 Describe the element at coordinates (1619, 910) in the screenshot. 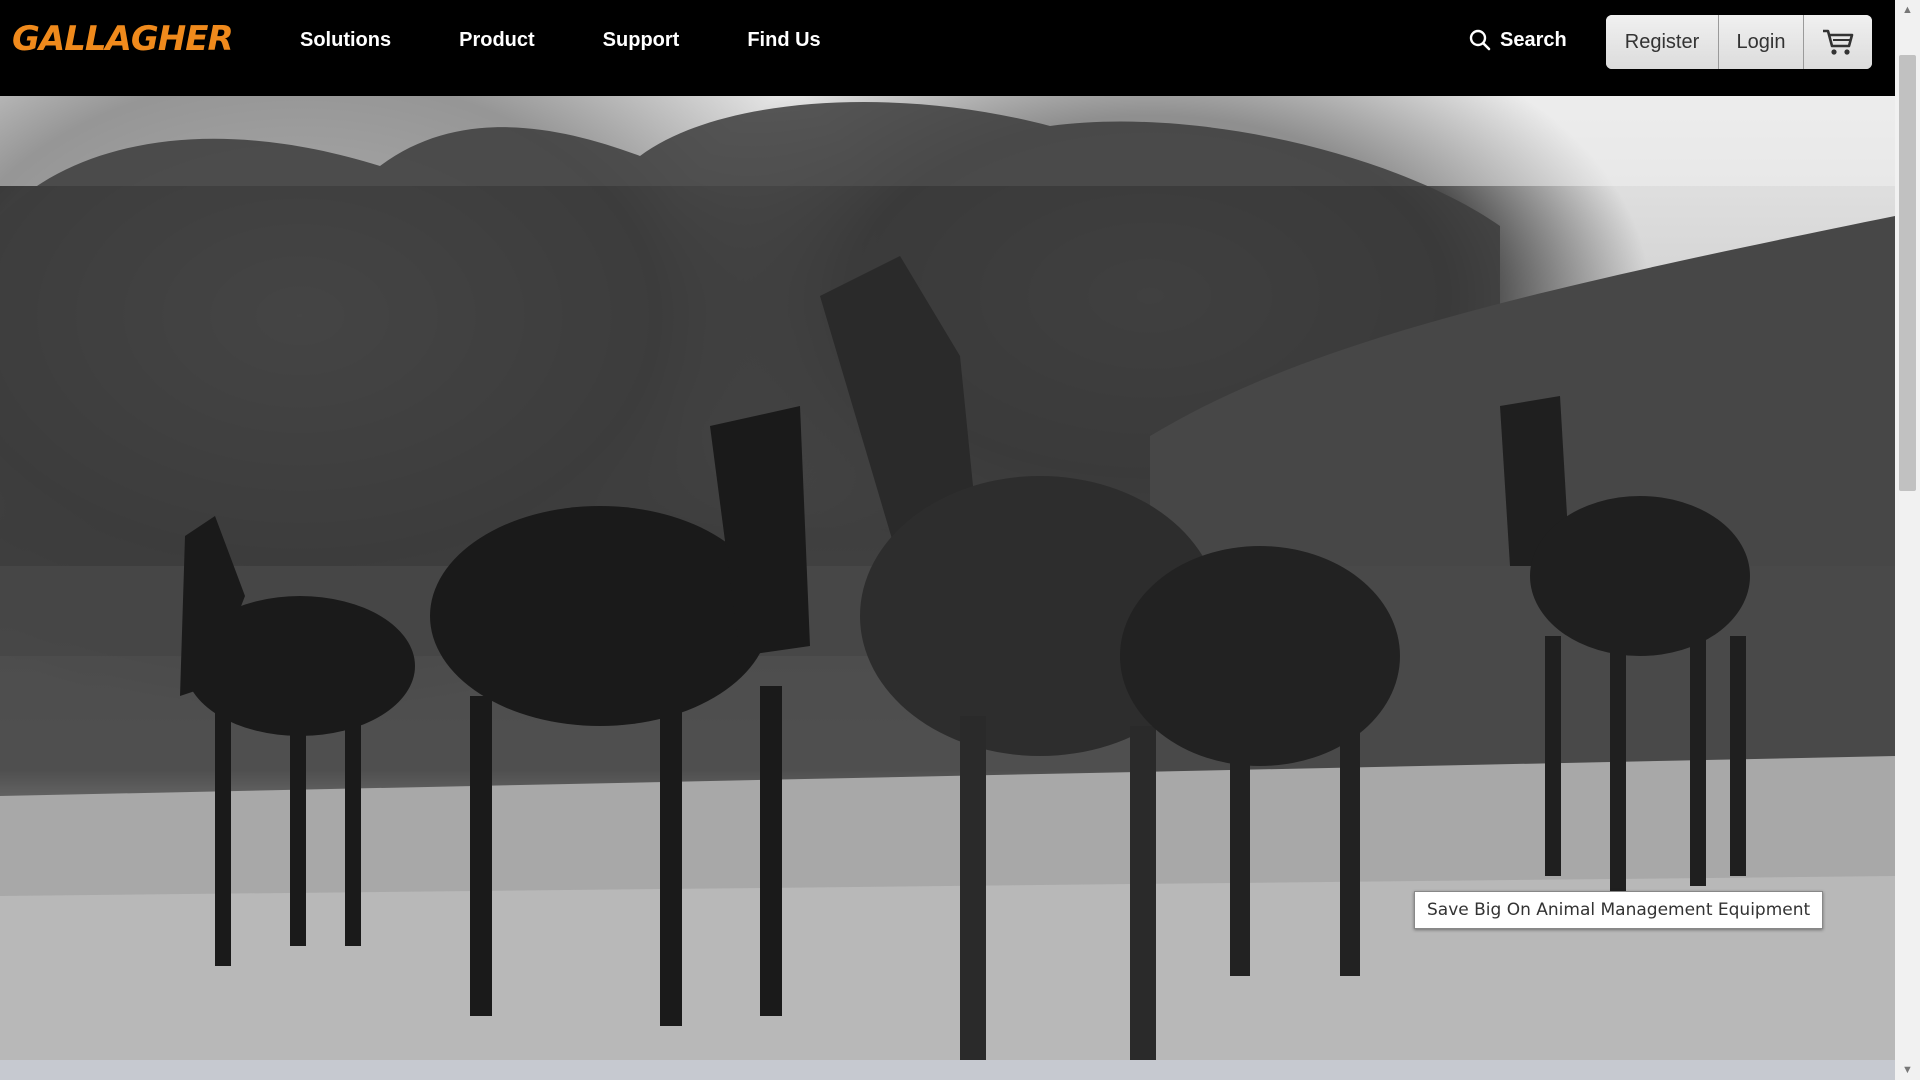

I see `promo-caption: Save Big On Animal Management Equipment` at that location.